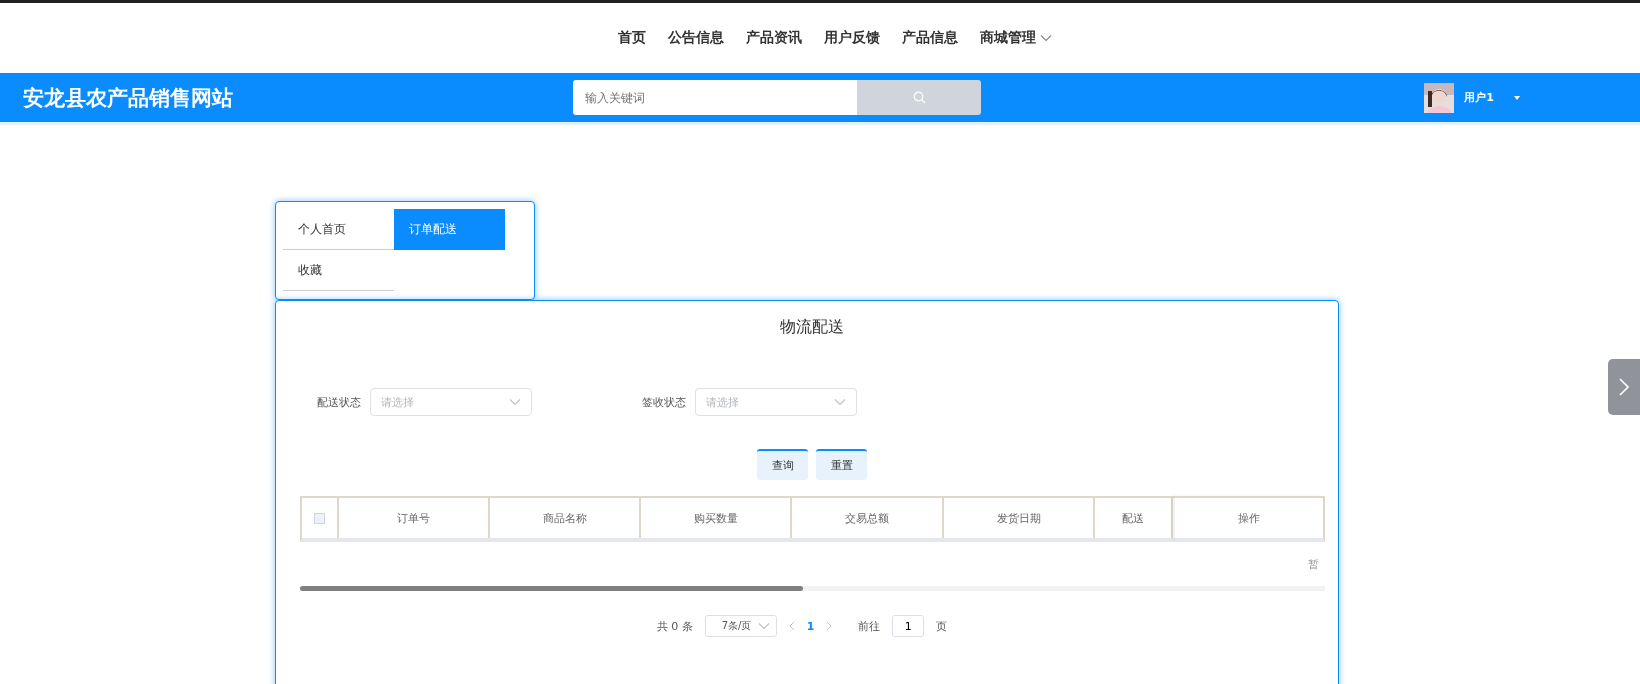 The height and width of the screenshot is (684, 1640). I want to click on column-header: 商品名称, so click(564, 518).